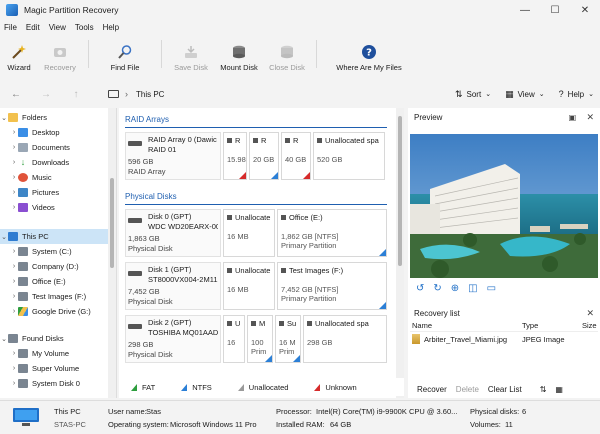  I want to click on partition-block: R 20 GB, so click(264, 156).